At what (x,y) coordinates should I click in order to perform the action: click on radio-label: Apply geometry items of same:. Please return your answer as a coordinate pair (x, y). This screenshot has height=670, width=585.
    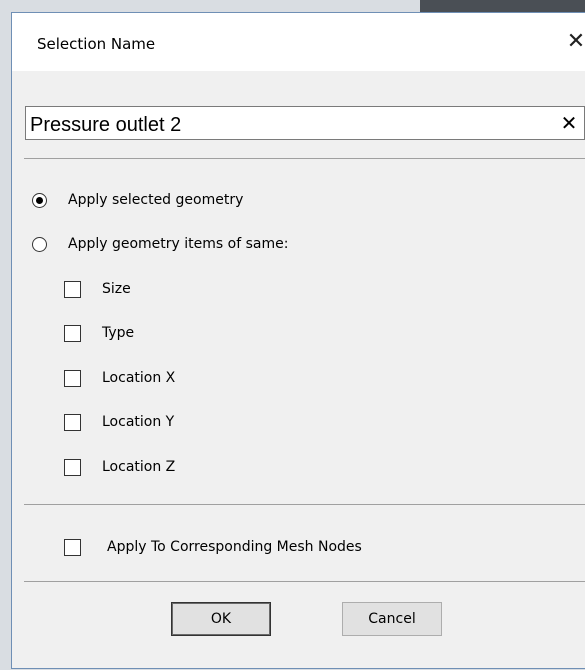
    Looking at the image, I should click on (178, 244).